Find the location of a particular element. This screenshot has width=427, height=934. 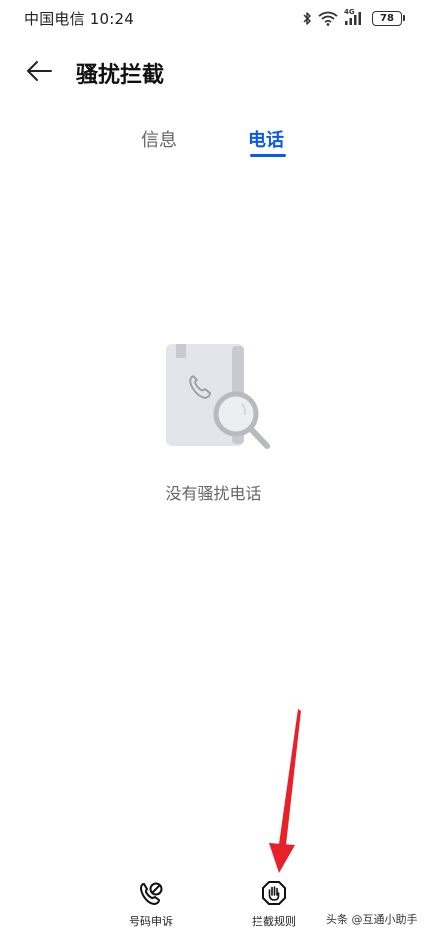

number-appeal-button: 号码申诉 is located at coordinates (151, 904).